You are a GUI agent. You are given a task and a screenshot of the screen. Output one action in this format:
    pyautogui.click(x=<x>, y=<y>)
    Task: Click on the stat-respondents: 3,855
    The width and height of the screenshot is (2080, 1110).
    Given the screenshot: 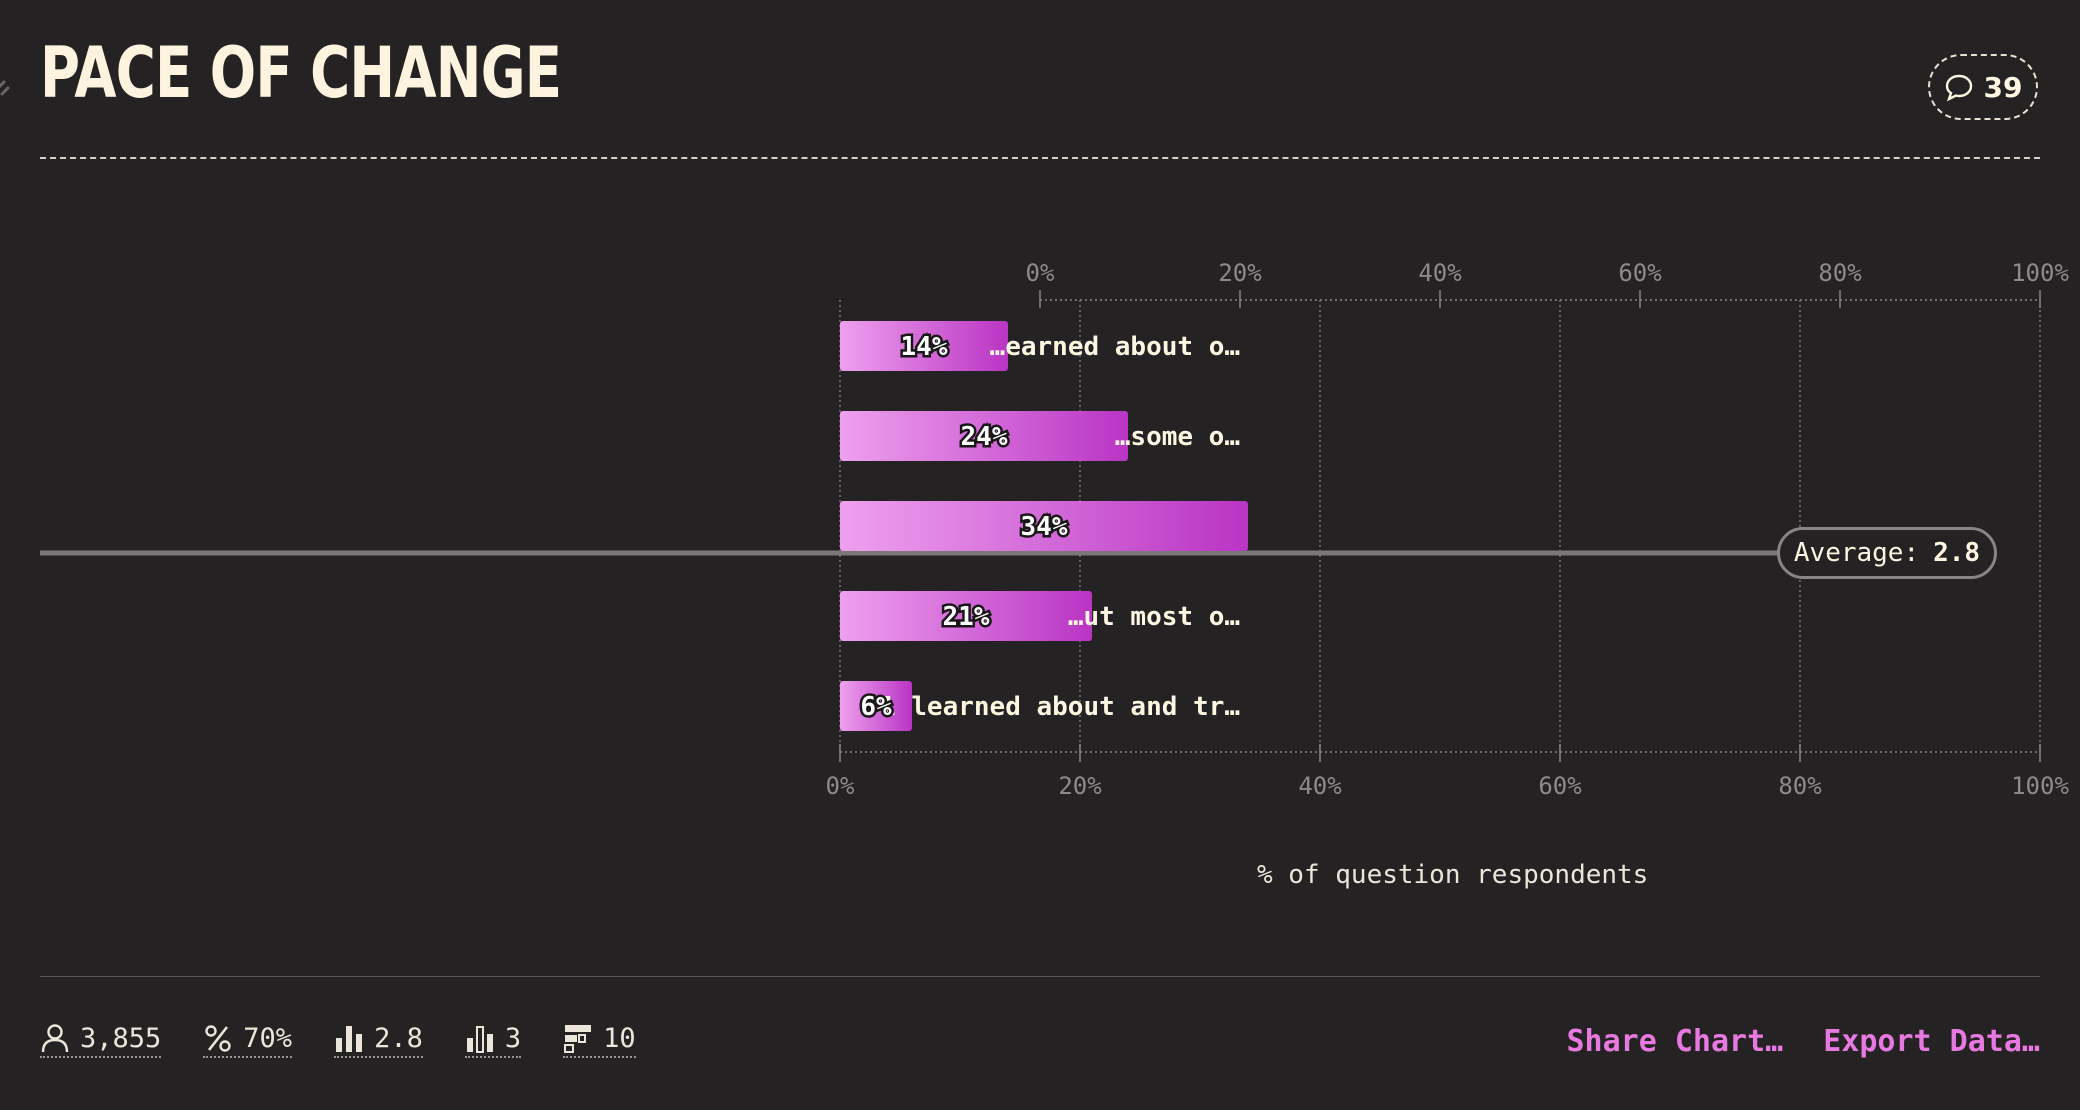 What is the action you would take?
    pyautogui.click(x=101, y=1040)
    